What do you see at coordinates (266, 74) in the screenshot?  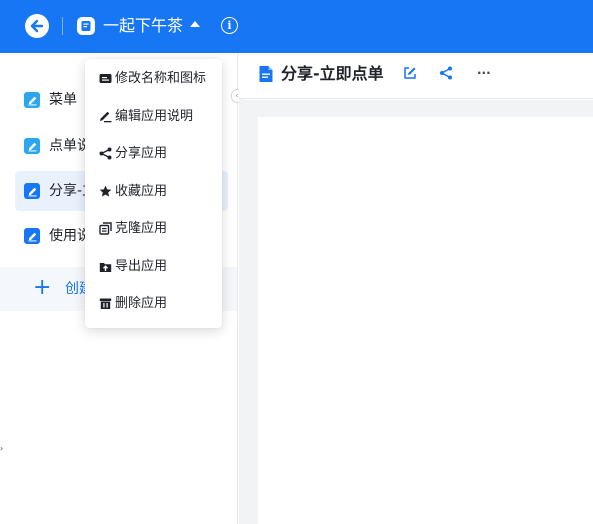 I see `document-icon` at bounding box center [266, 74].